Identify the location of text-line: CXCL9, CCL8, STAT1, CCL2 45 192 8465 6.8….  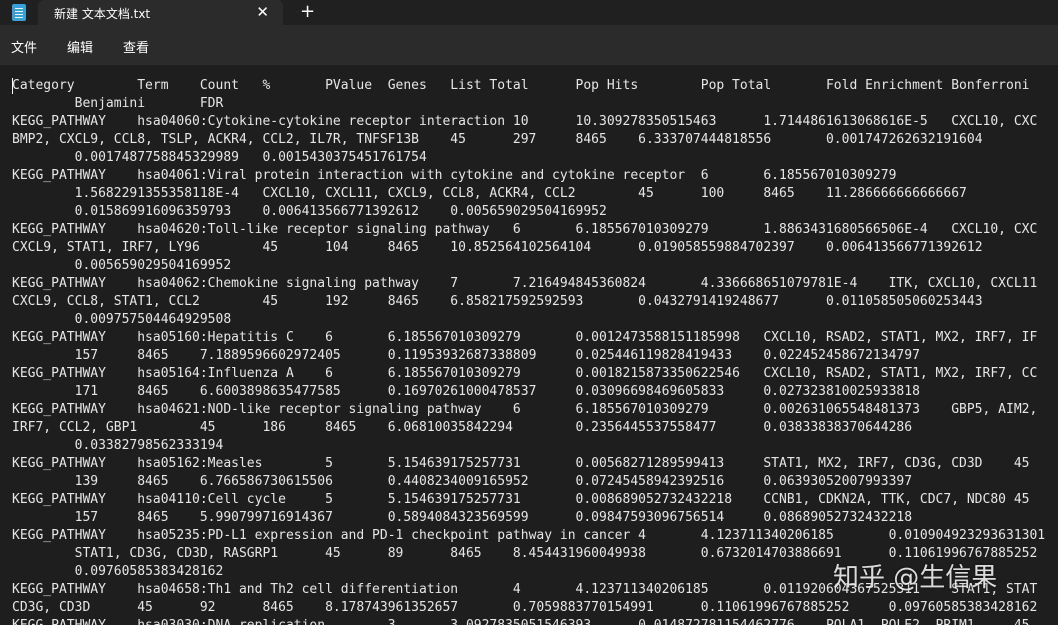
(497, 301).